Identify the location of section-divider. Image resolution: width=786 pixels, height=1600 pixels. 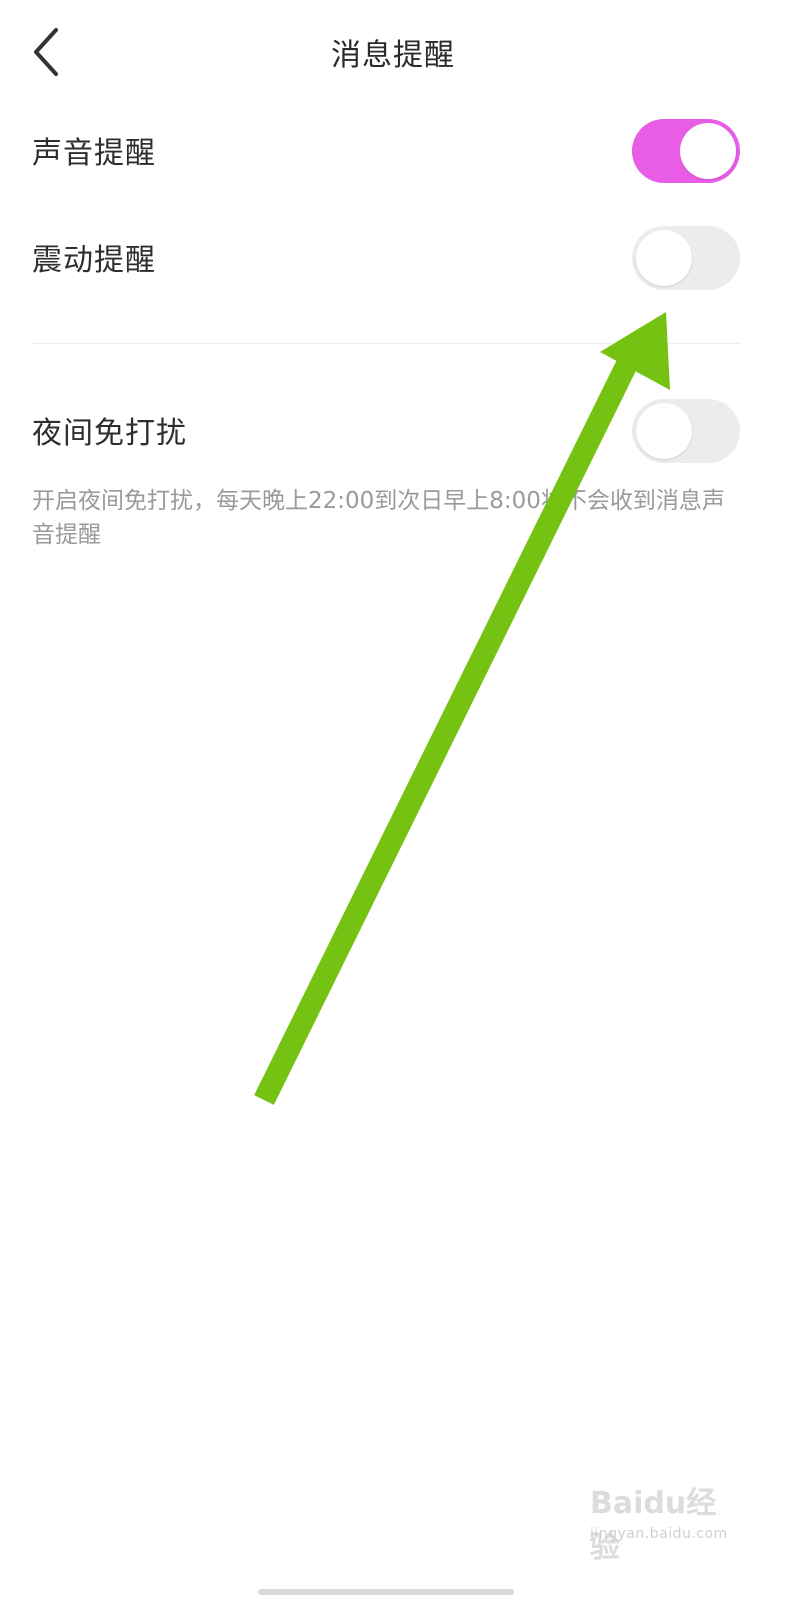
(386, 343).